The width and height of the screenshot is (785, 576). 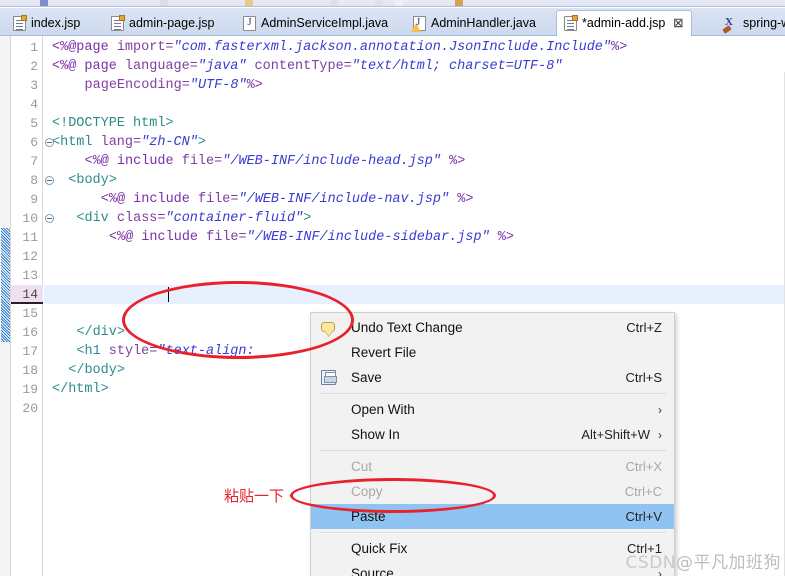 What do you see at coordinates (174, 85) in the screenshot?
I see `code-line: pageEncoding="UTF-8"%>` at bounding box center [174, 85].